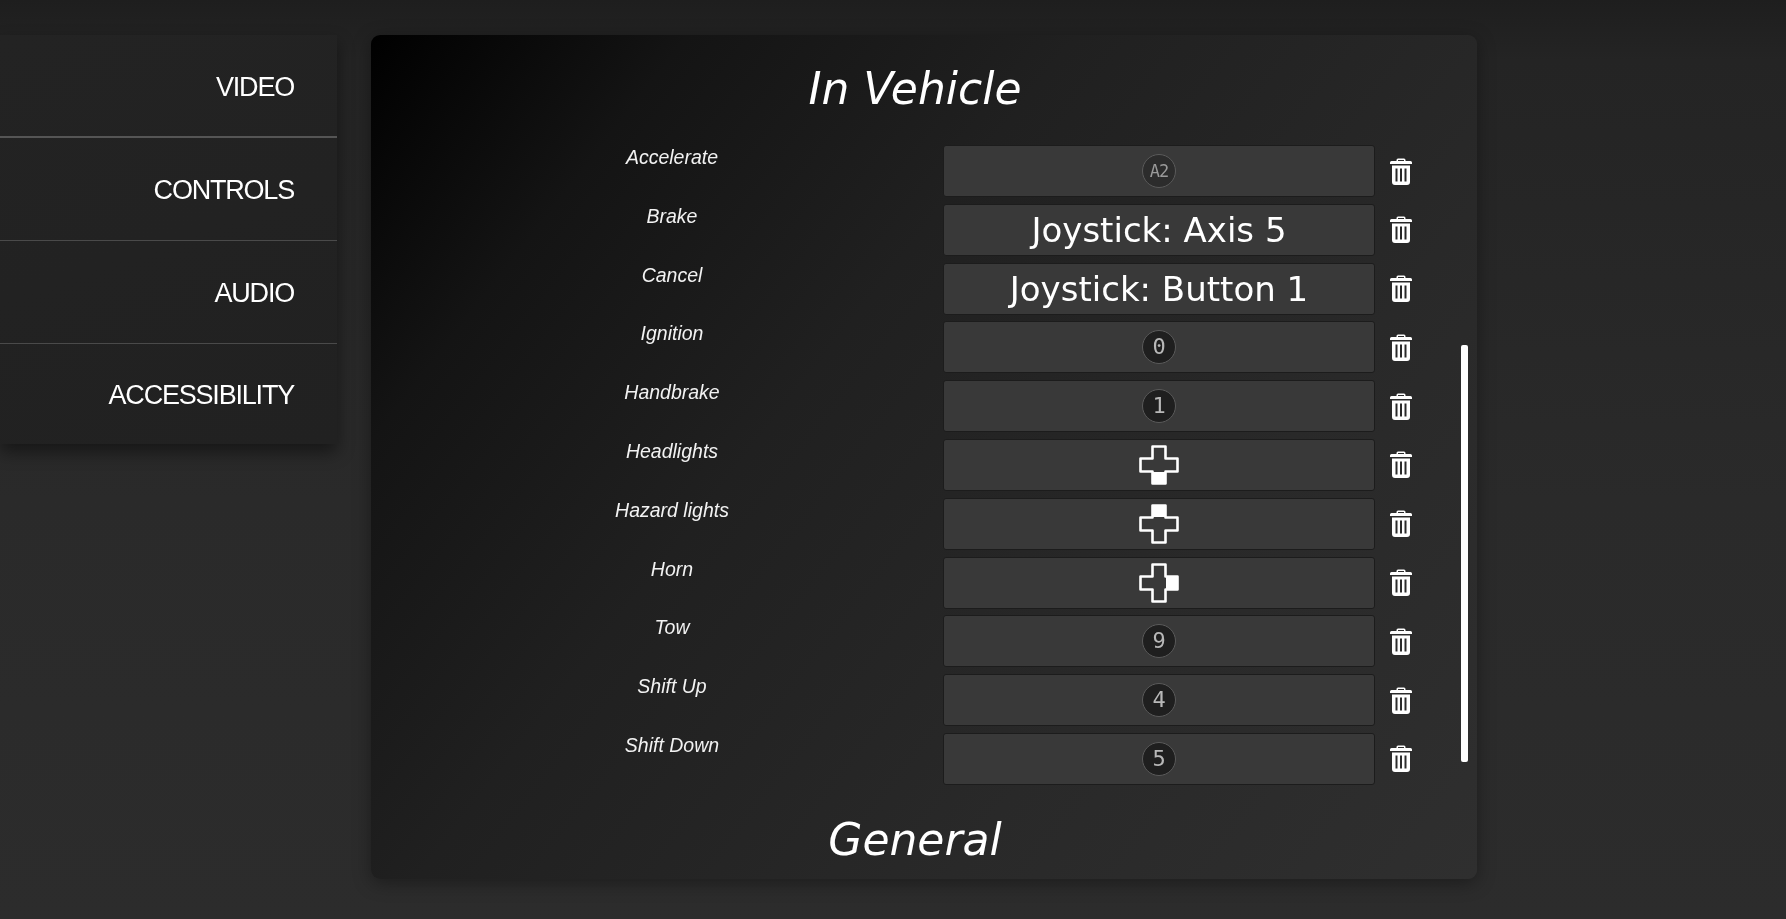  I want to click on binding-field: Joystick: Axis 5, so click(1159, 229).